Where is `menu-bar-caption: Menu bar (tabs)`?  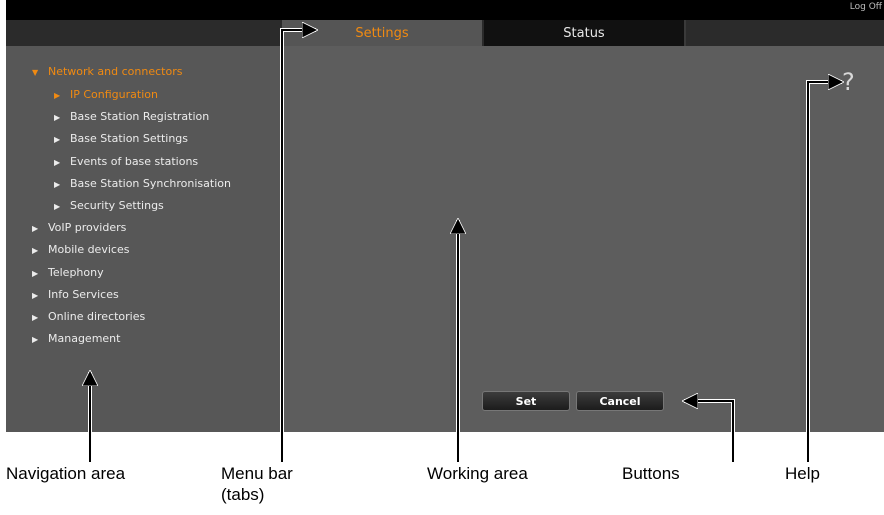
menu-bar-caption: Menu bar (tabs) is located at coordinates (257, 484).